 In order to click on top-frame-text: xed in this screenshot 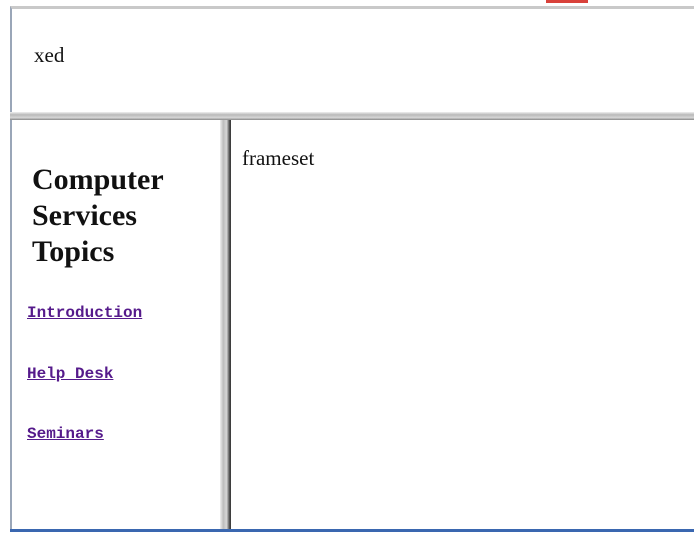, I will do `click(49, 55)`.